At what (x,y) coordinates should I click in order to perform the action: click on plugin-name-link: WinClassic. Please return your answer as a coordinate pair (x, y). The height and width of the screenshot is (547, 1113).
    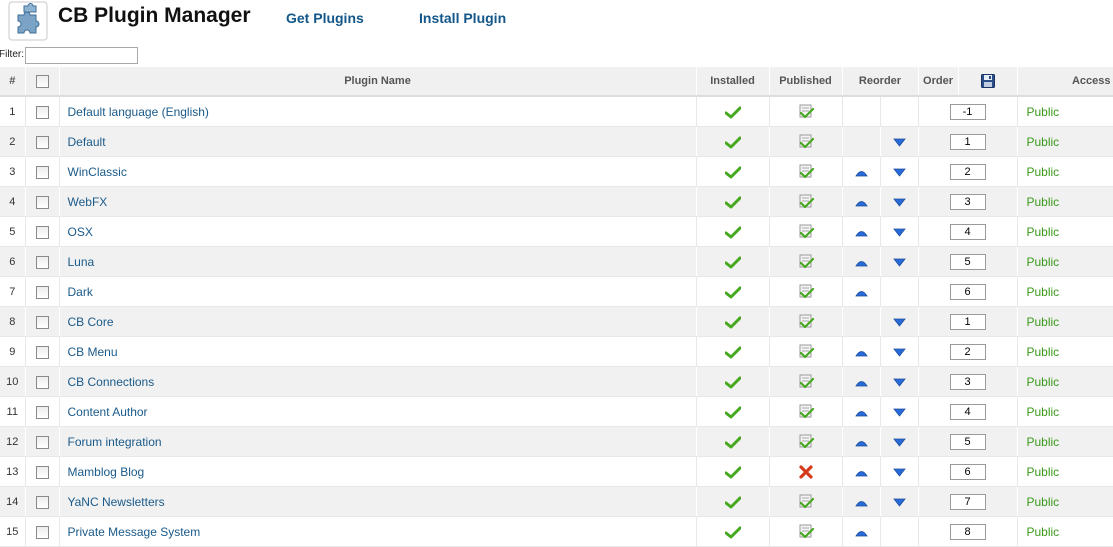
    Looking at the image, I should click on (97, 172).